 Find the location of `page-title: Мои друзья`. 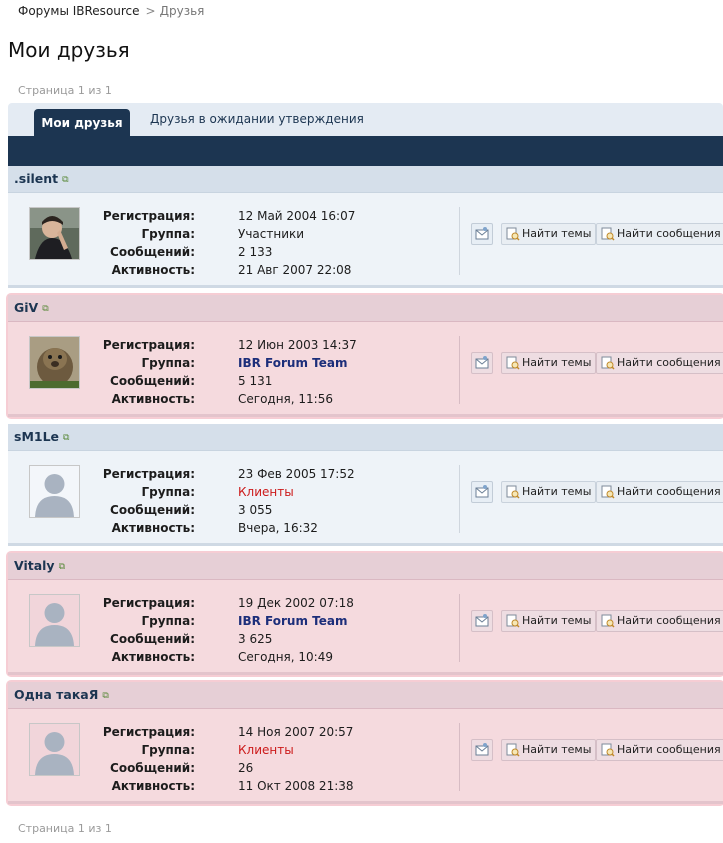

page-title: Мои друзья is located at coordinates (69, 50).